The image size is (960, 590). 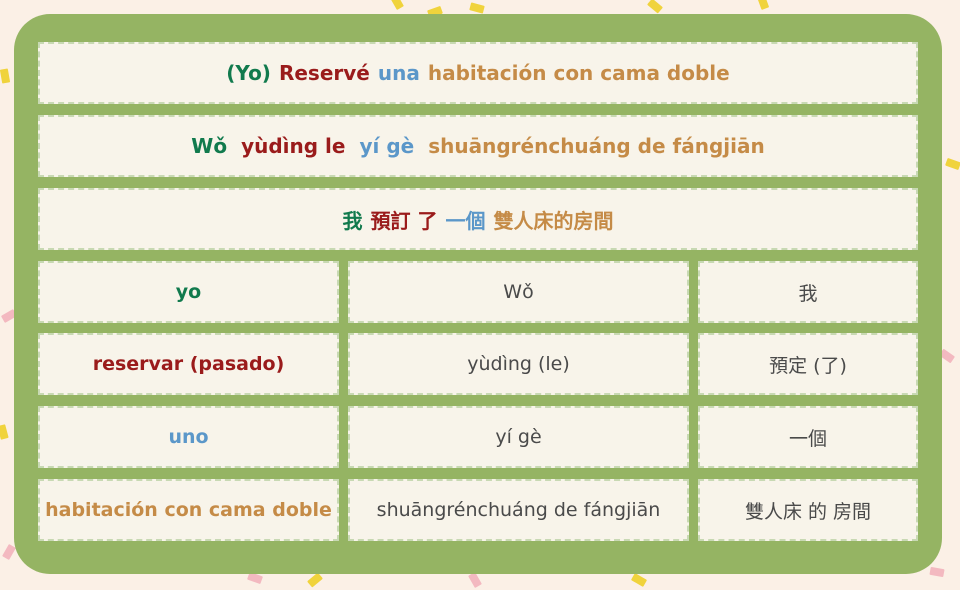 What do you see at coordinates (553, 220) in the screenshot?
I see `chinese-object: 雙人床的房間` at bounding box center [553, 220].